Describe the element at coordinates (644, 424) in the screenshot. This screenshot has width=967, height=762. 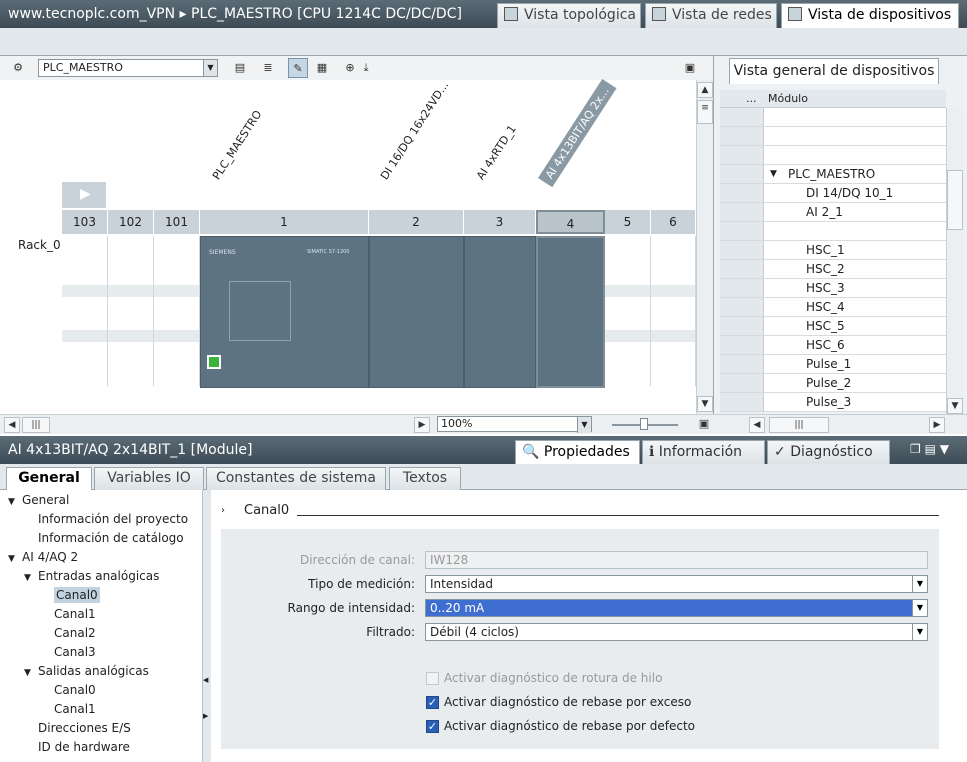
I see `zoom-slider-thumb` at that location.